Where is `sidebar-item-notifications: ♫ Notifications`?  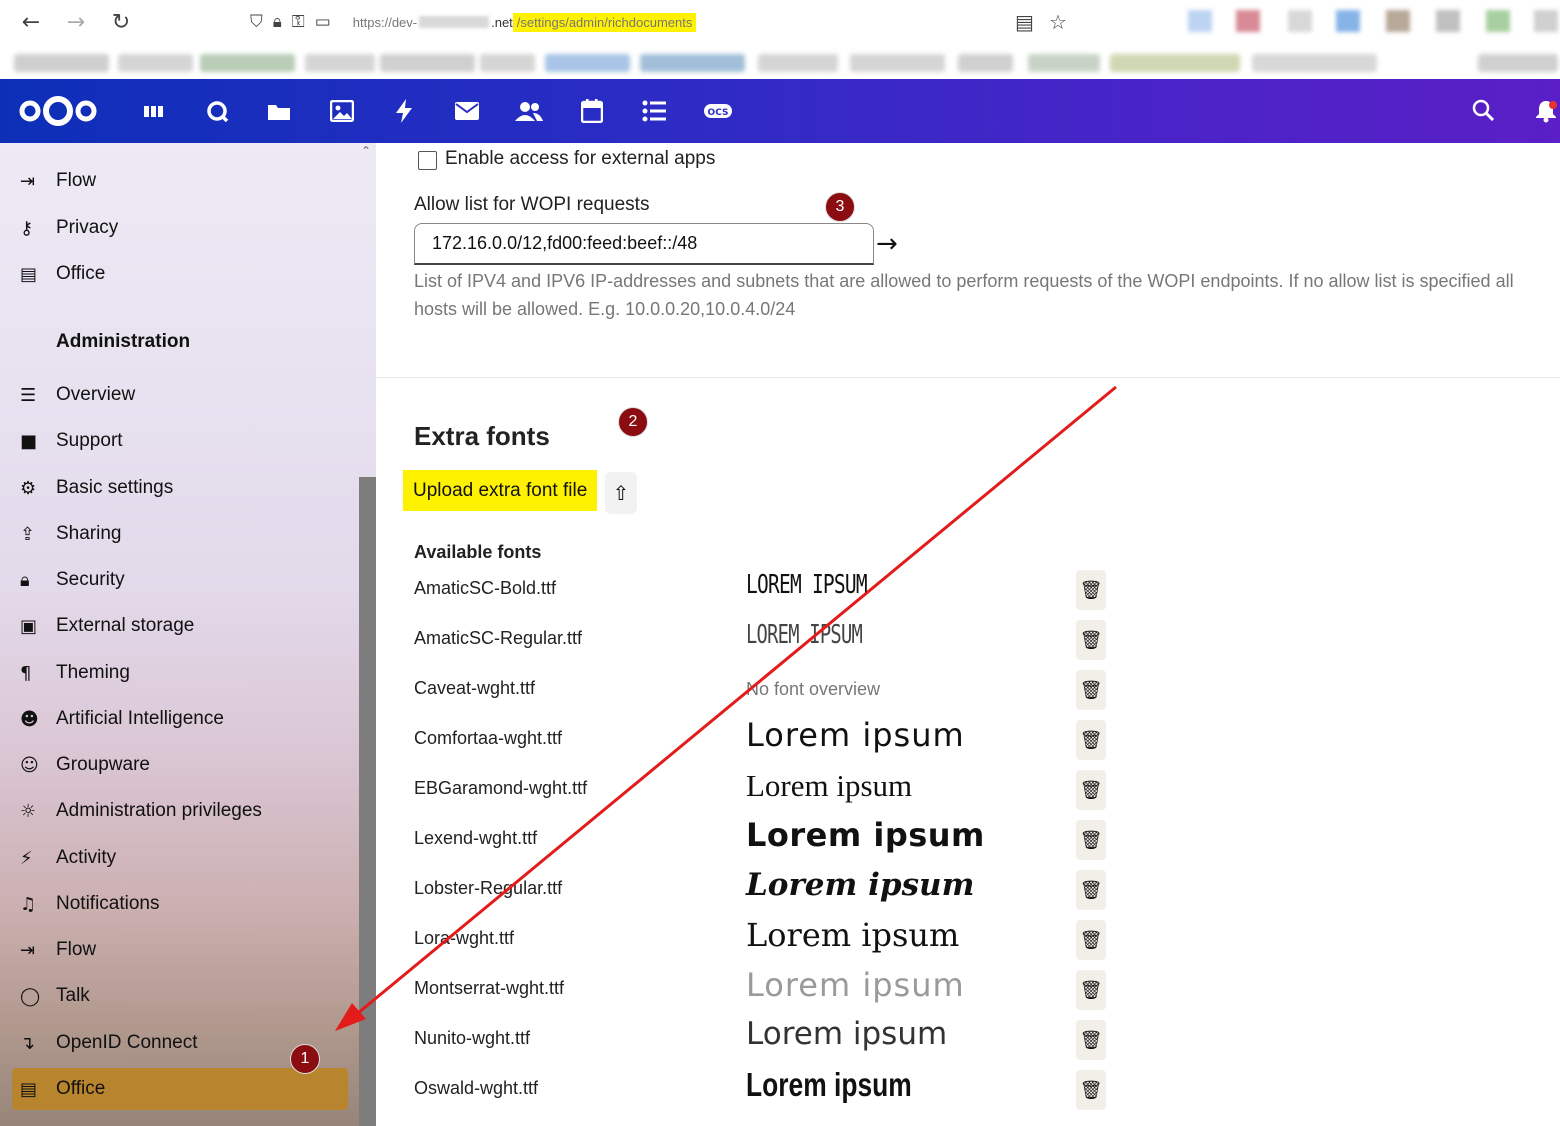 sidebar-item-notifications: ♫ Notifications is located at coordinates (180, 904).